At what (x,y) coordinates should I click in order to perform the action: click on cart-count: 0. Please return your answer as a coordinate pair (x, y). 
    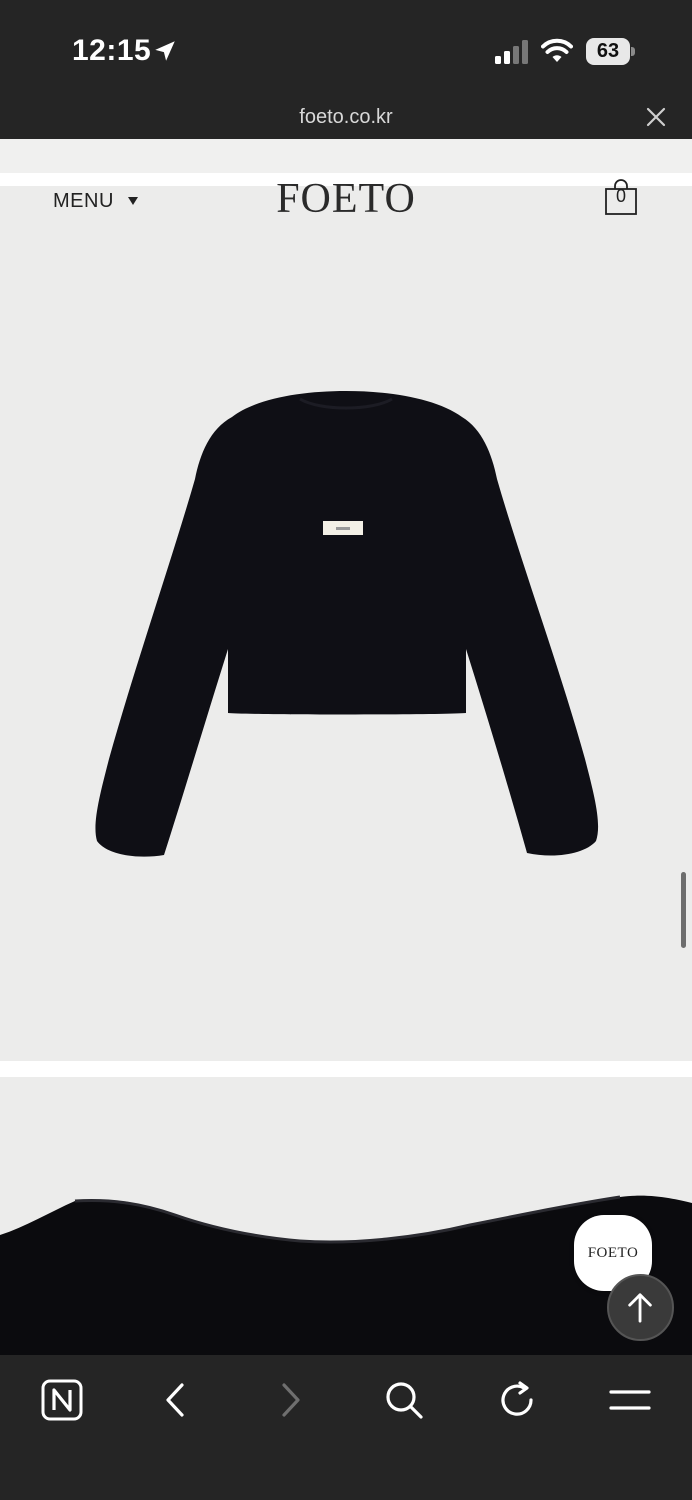
    Looking at the image, I should click on (621, 196).